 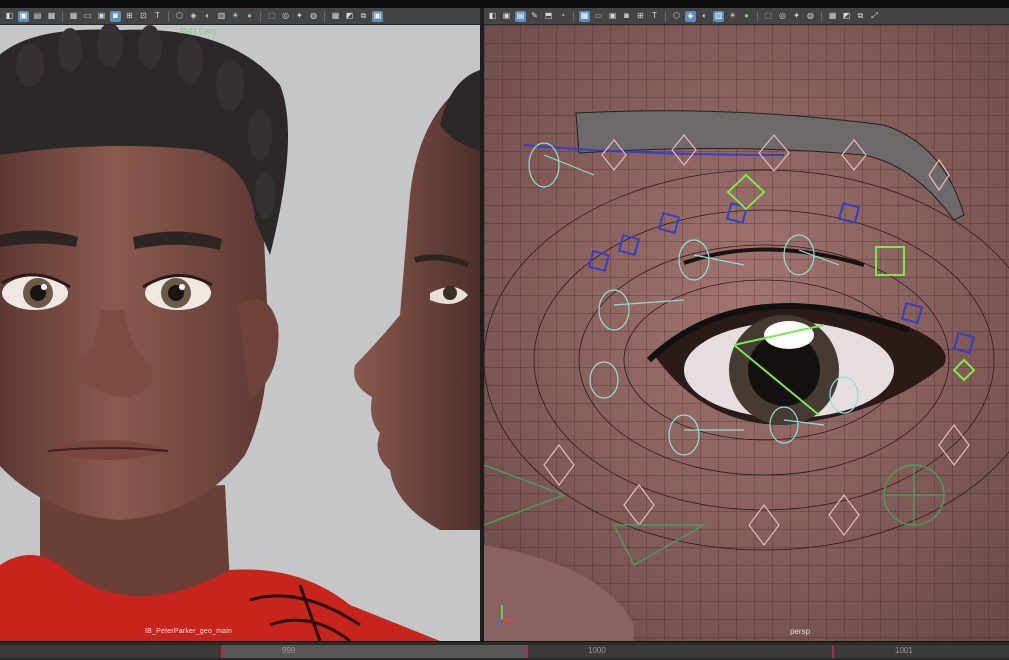 I want to click on right-eye-highlight, so click(x=182, y=287).